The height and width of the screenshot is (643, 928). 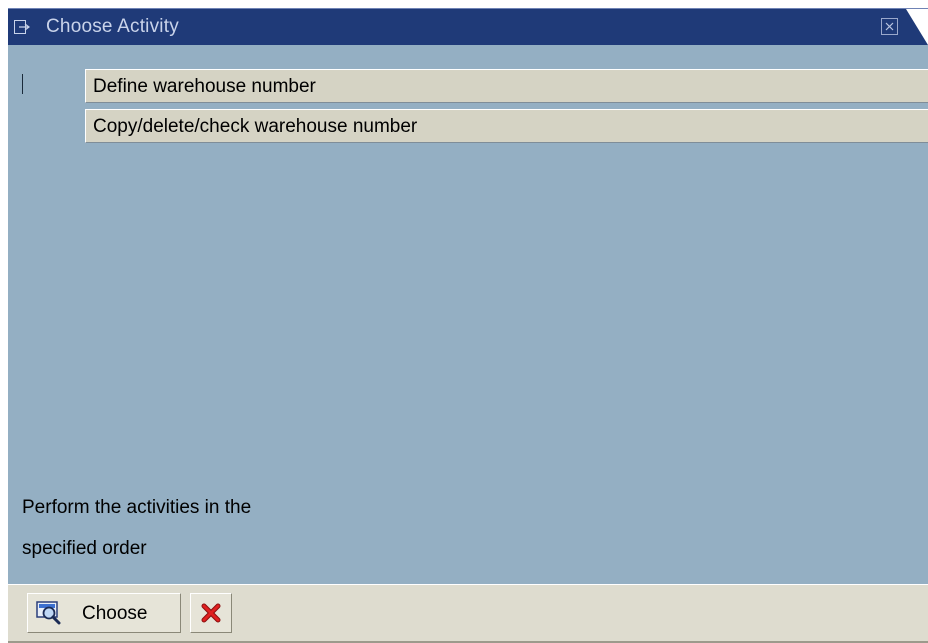 What do you see at coordinates (917, 27) in the screenshot?
I see `title-bar-corner` at bounding box center [917, 27].